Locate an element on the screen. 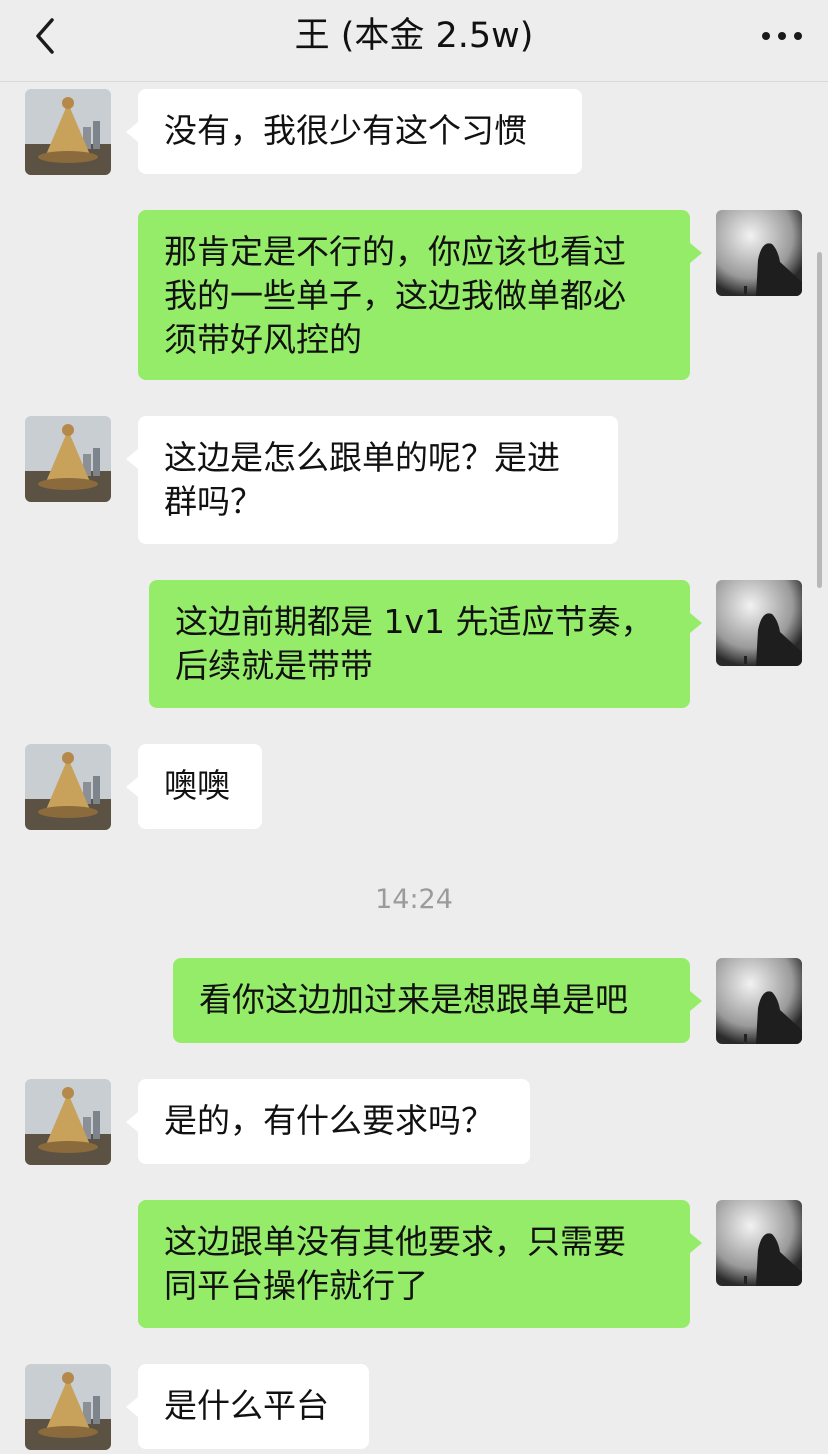 The height and width of the screenshot is (1454, 828). message-bubble: 看你这边加过来是想跟单是吧 is located at coordinates (431, 1000).